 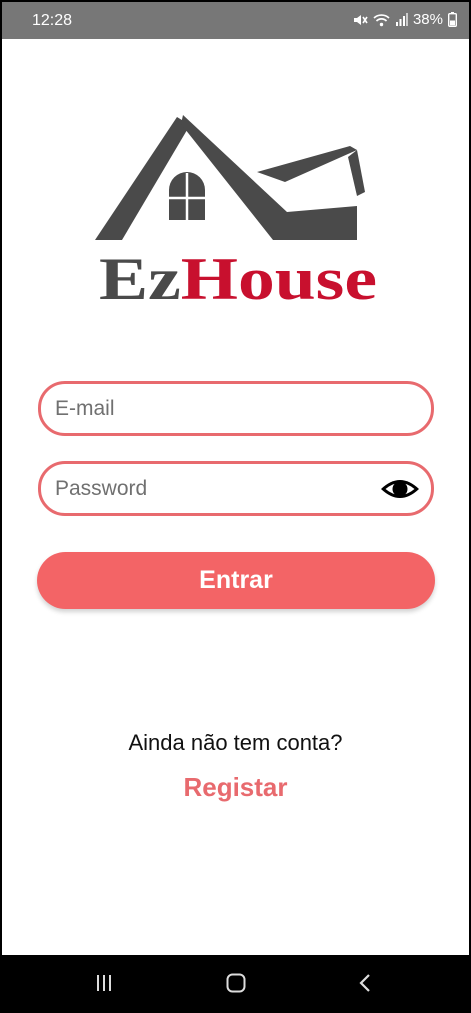 What do you see at coordinates (215, 408) in the screenshot?
I see `email-input` at bounding box center [215, 408].